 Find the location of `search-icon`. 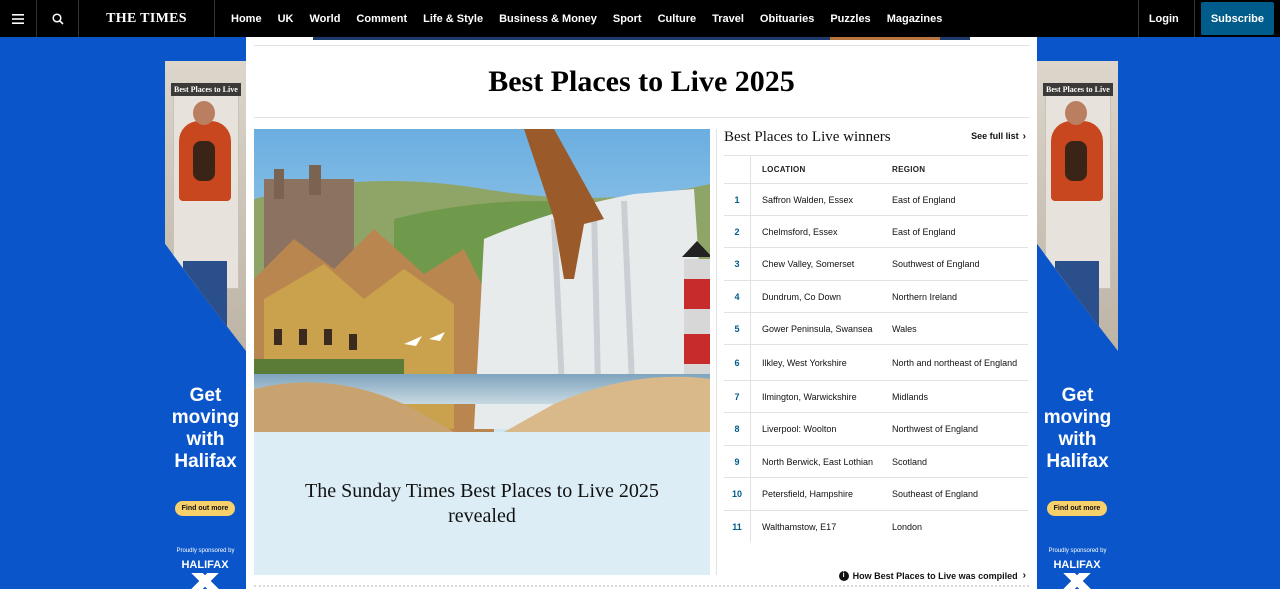

search-icon is located at coordinates (58, 18).